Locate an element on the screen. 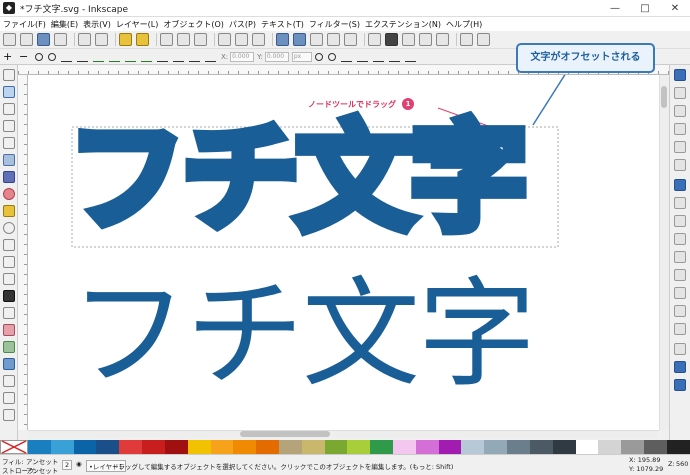 This screenshot has height=475, width=690. snap-bbox-corner-icon is located at coordinates (680, 129).